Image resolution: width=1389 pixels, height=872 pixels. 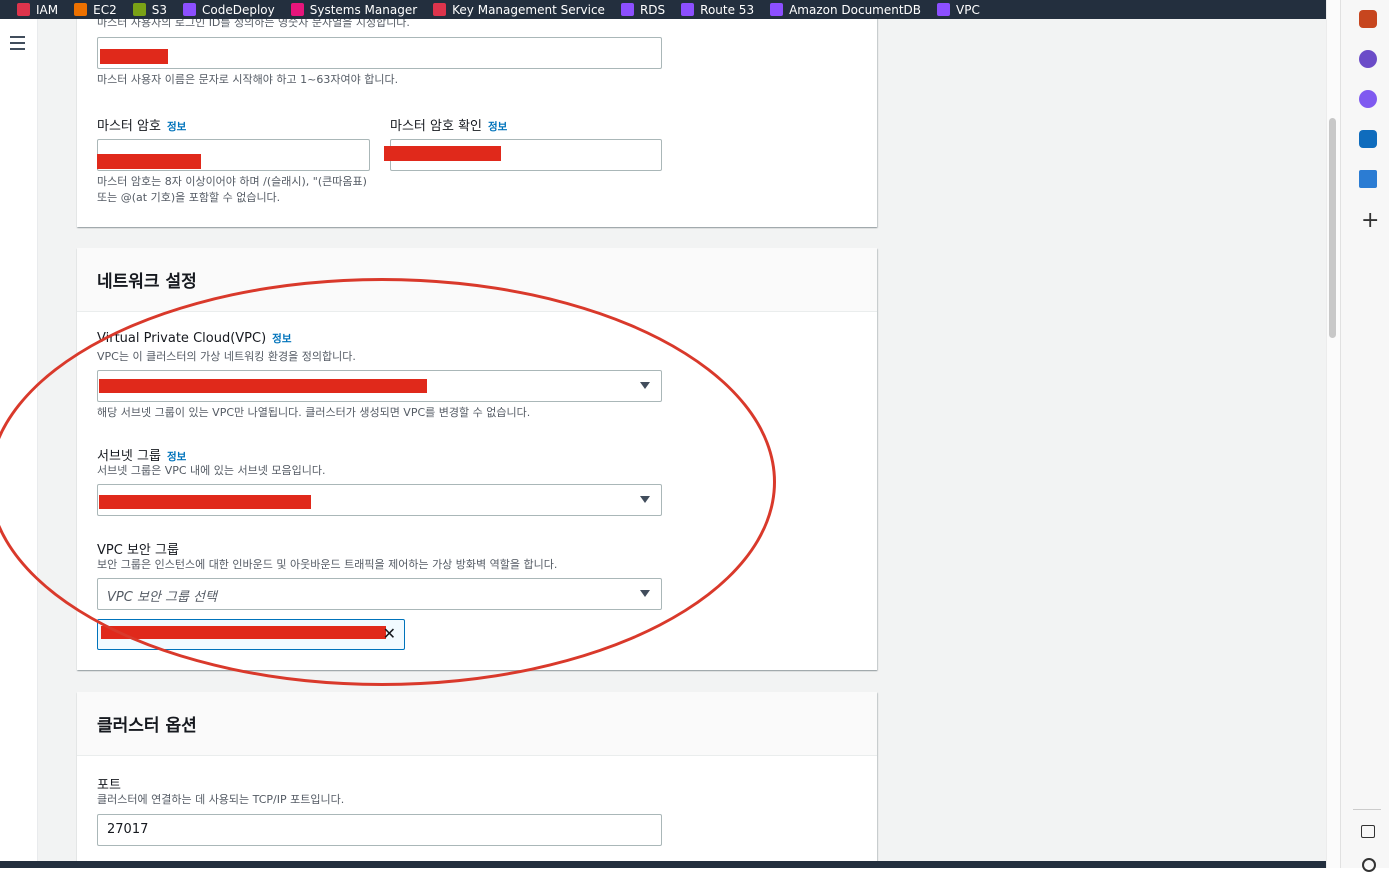 What do you see at coordinates (436, 126) in the screenshot?
I see `master-password-confirm-label-text: 마스터 암호 확인` at bounding box center [436, 126].